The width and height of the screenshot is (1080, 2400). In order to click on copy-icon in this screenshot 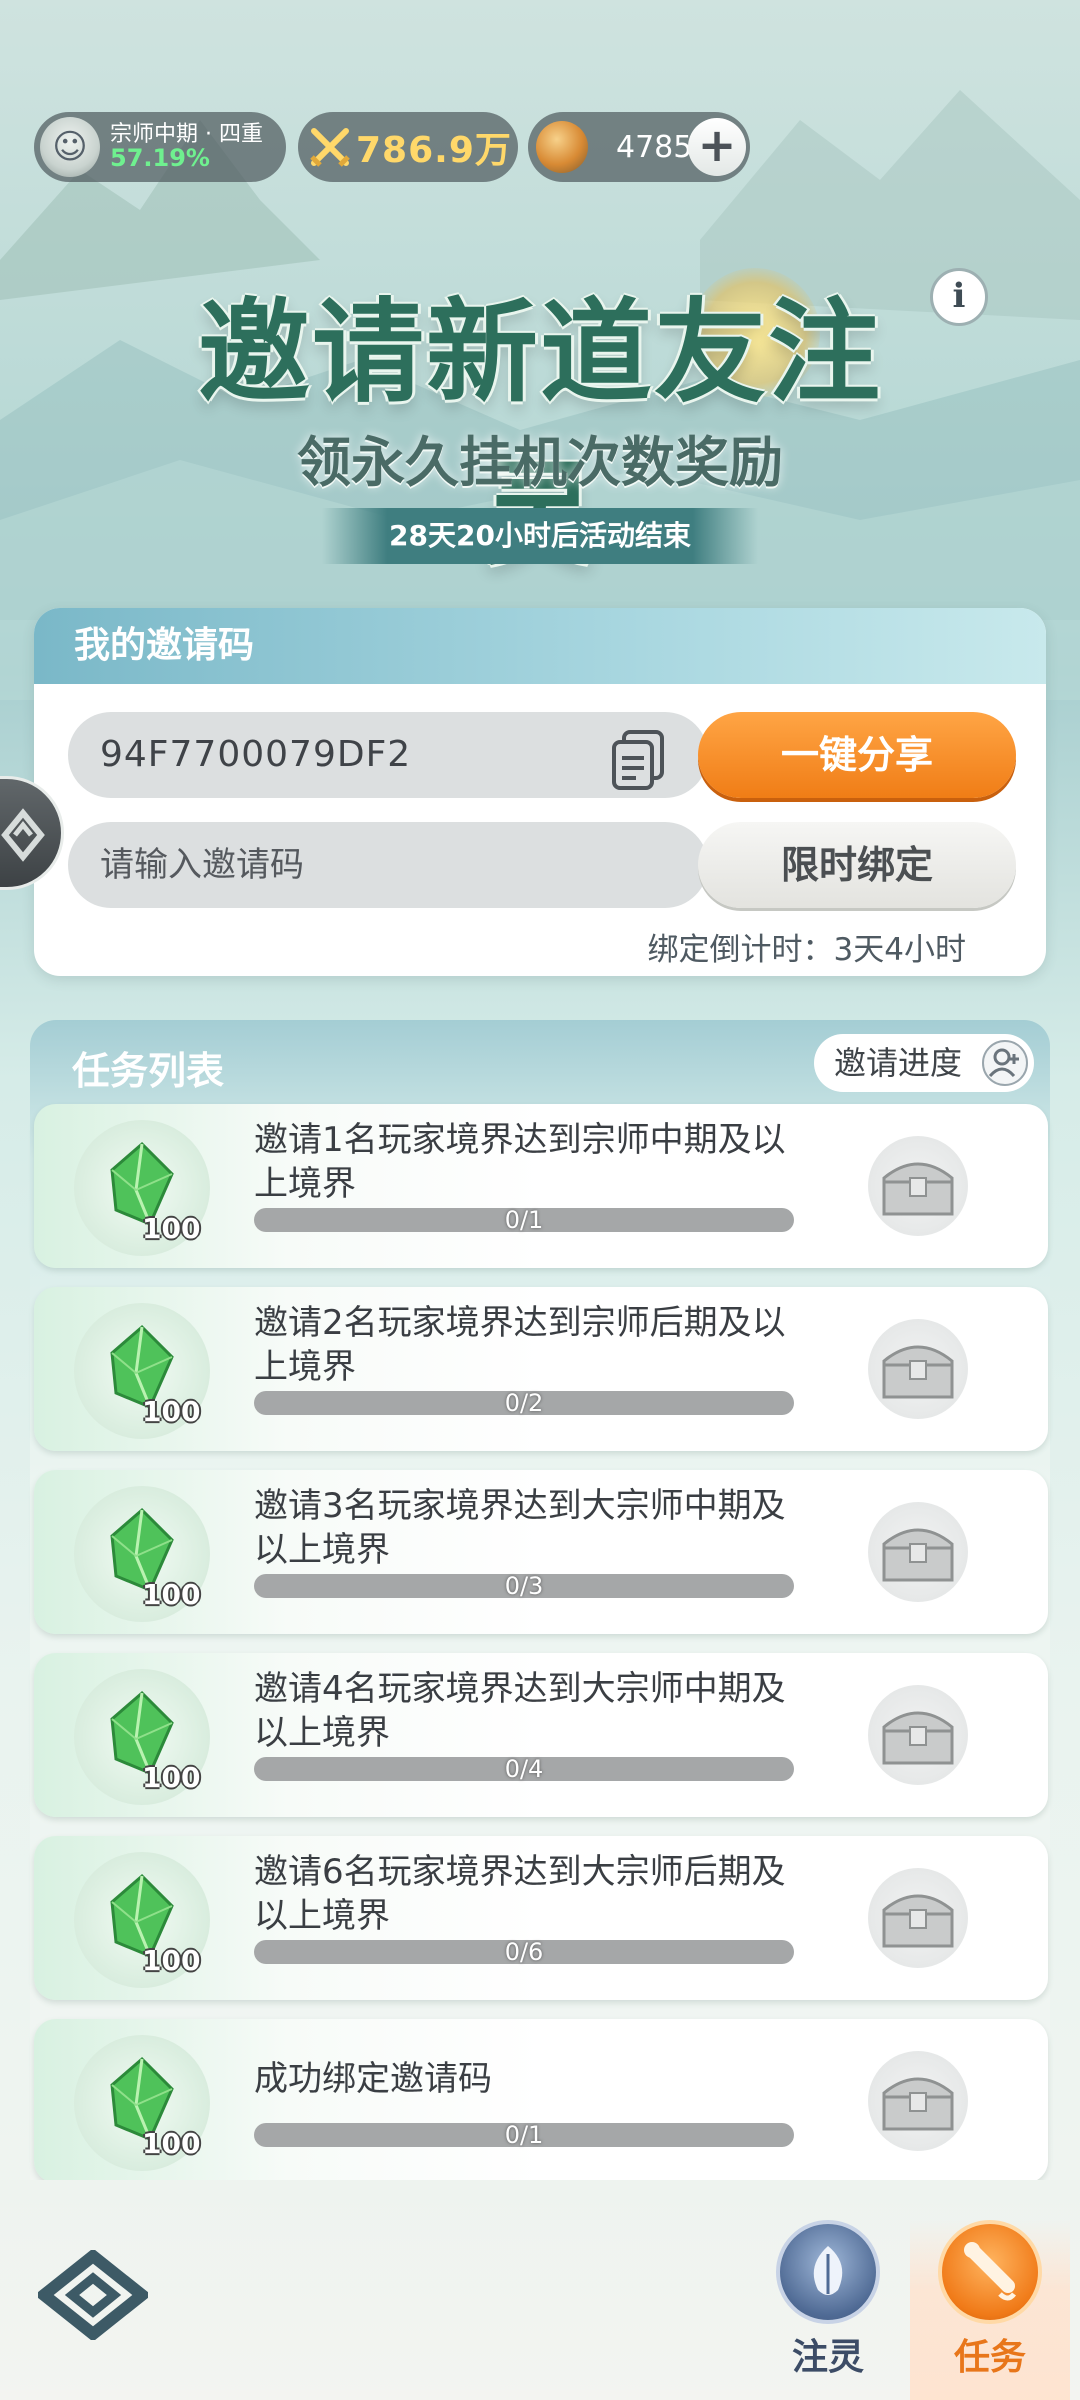, I will do `click(639, 760)`.